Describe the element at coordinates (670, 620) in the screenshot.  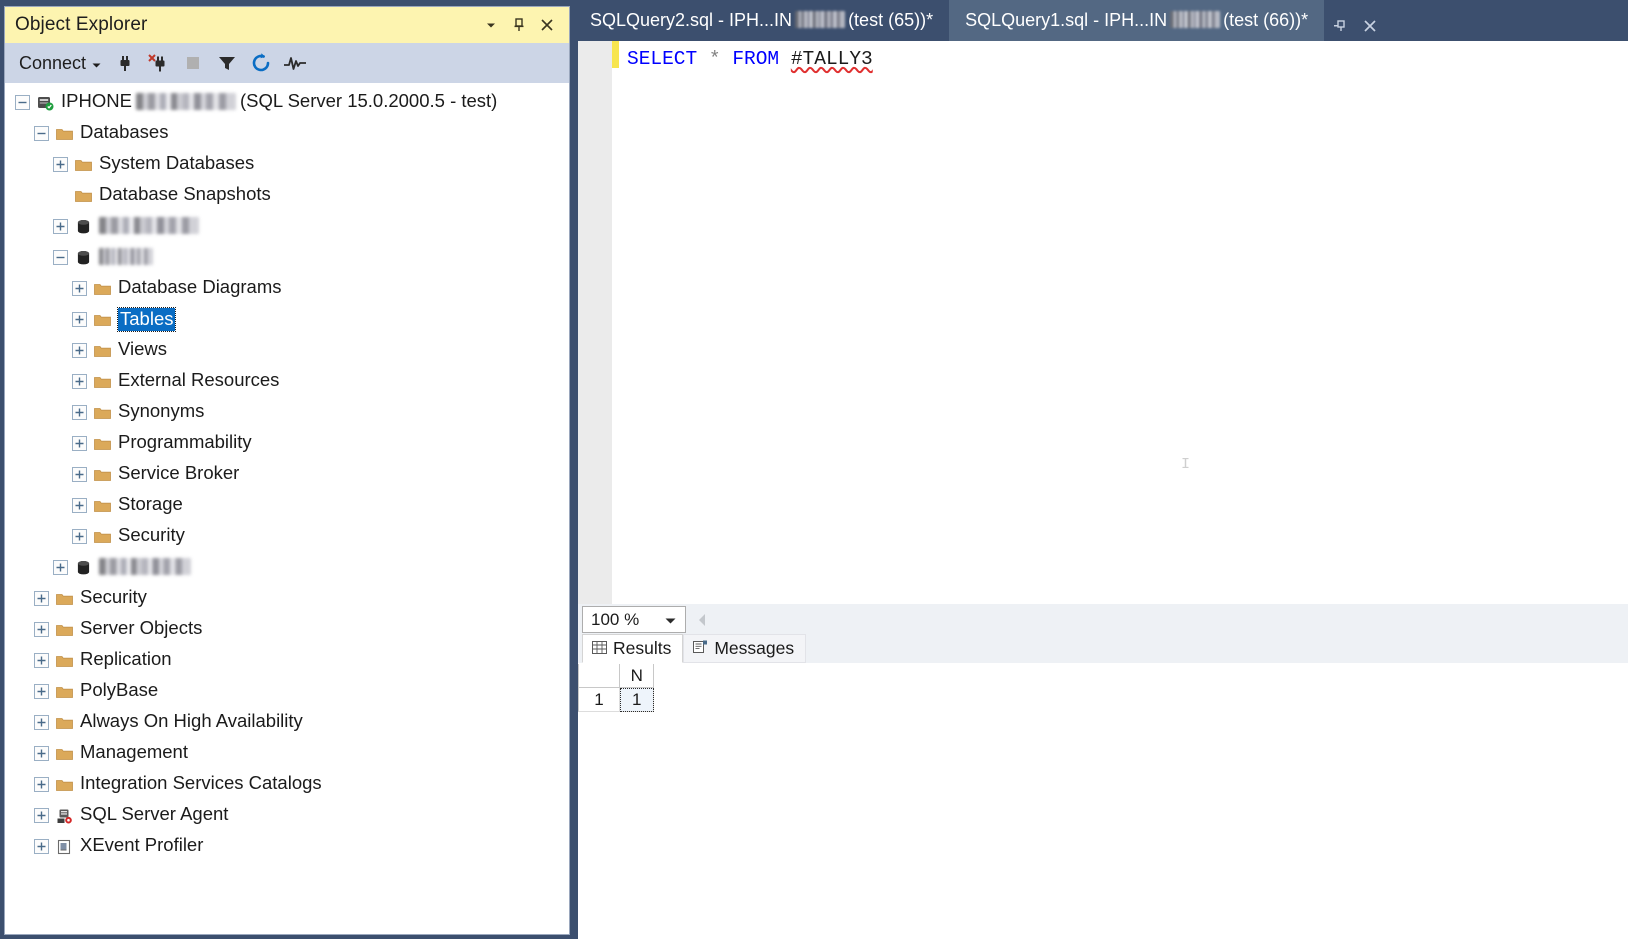
I see `chevron-down-icon` at that location.